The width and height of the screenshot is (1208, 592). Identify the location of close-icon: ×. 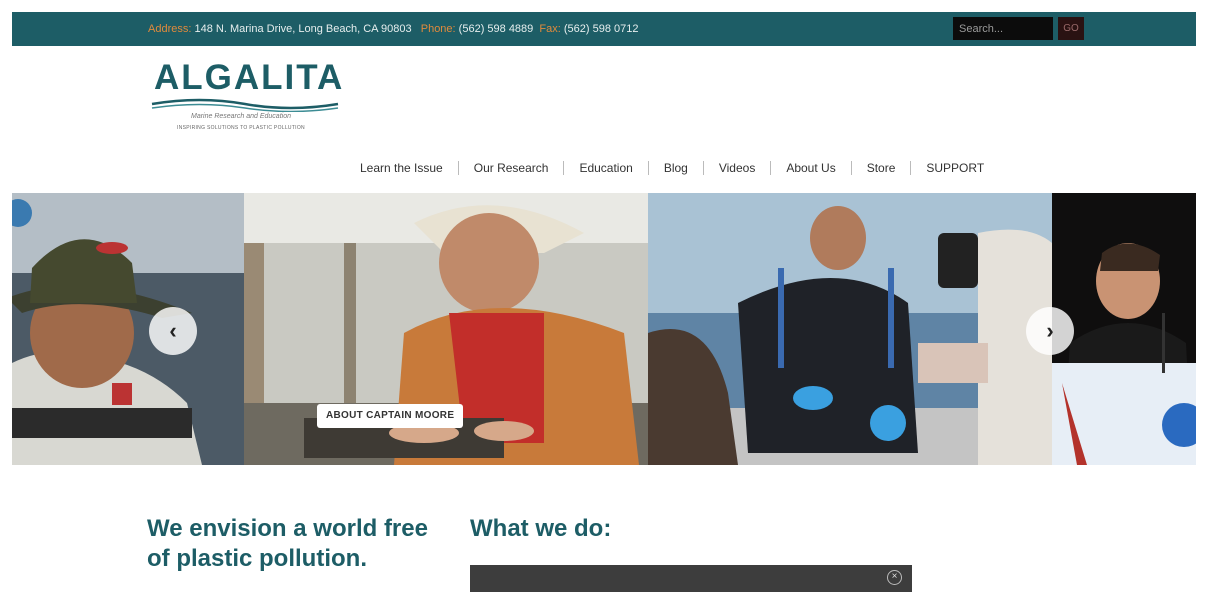
(894, 577).